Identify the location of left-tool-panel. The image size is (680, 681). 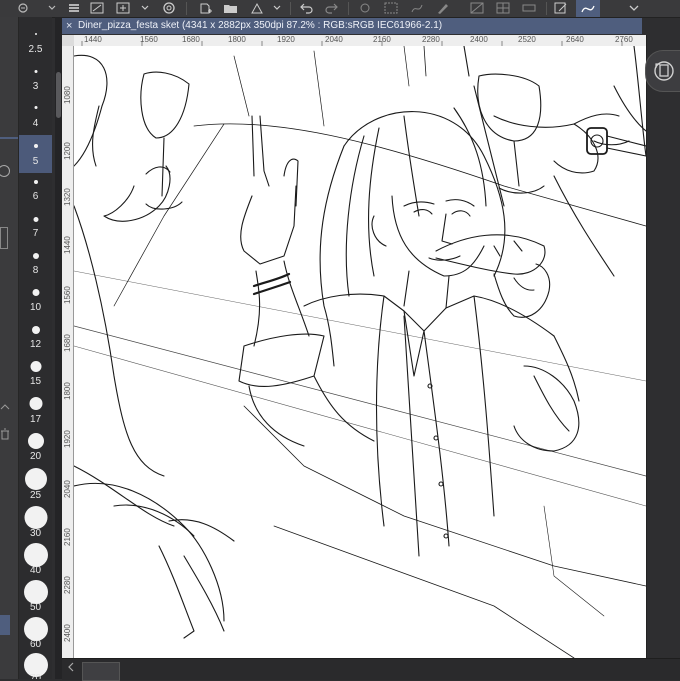
(9, 348).